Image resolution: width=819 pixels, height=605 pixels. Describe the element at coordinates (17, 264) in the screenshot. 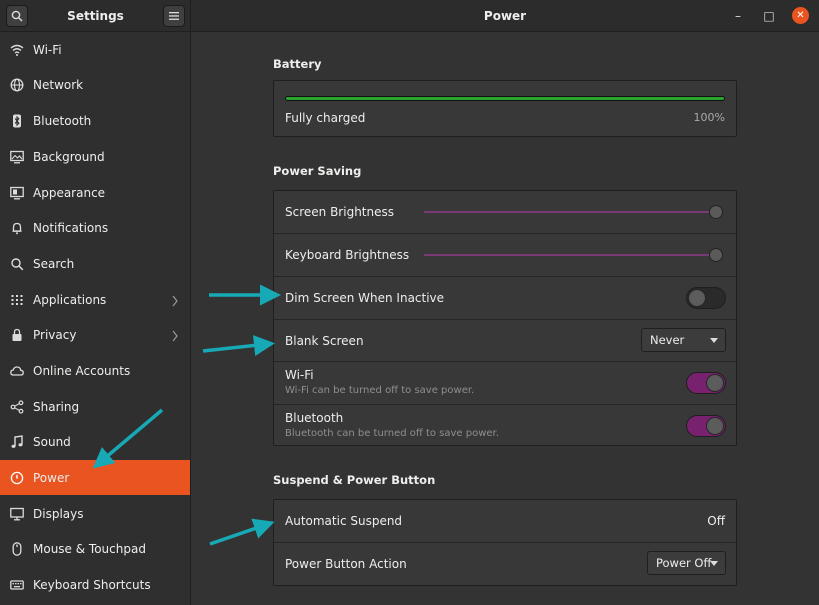

I see `search-icon` at that location.